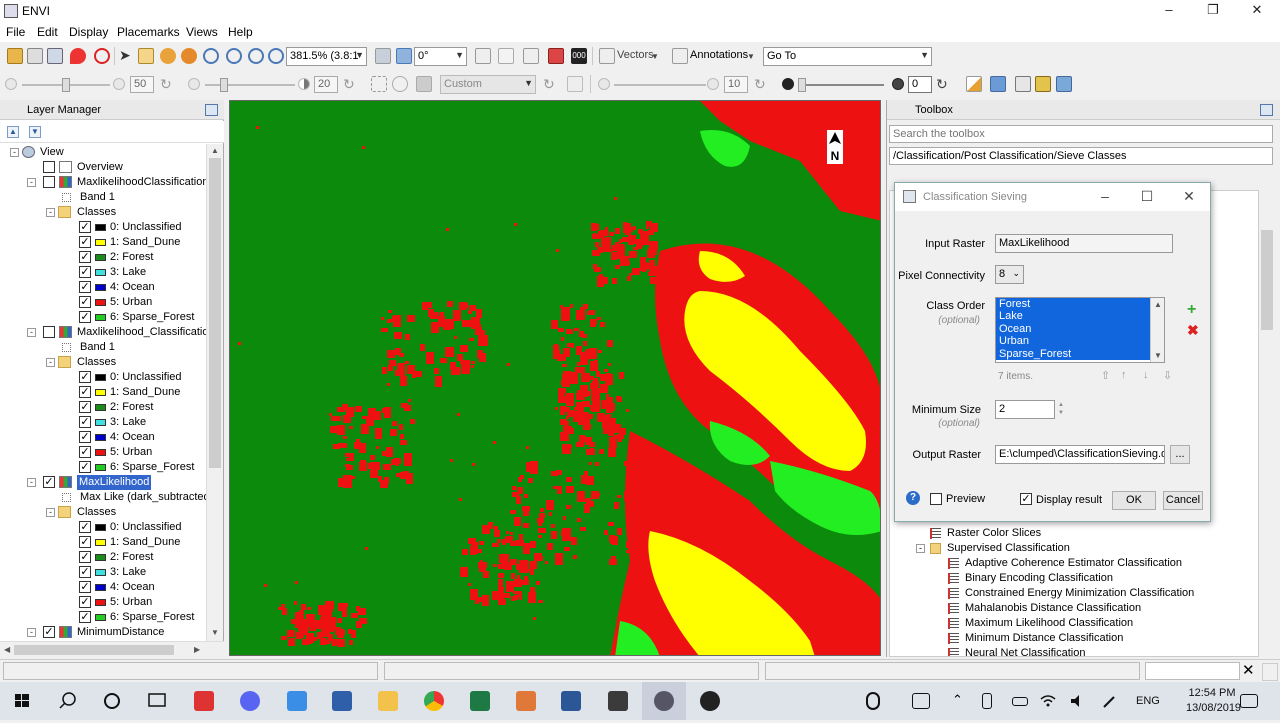  What do you see at coordinates (526, 701) in the screenshot?
I see `powerpoint-icon` at bounding box center [526, 701].